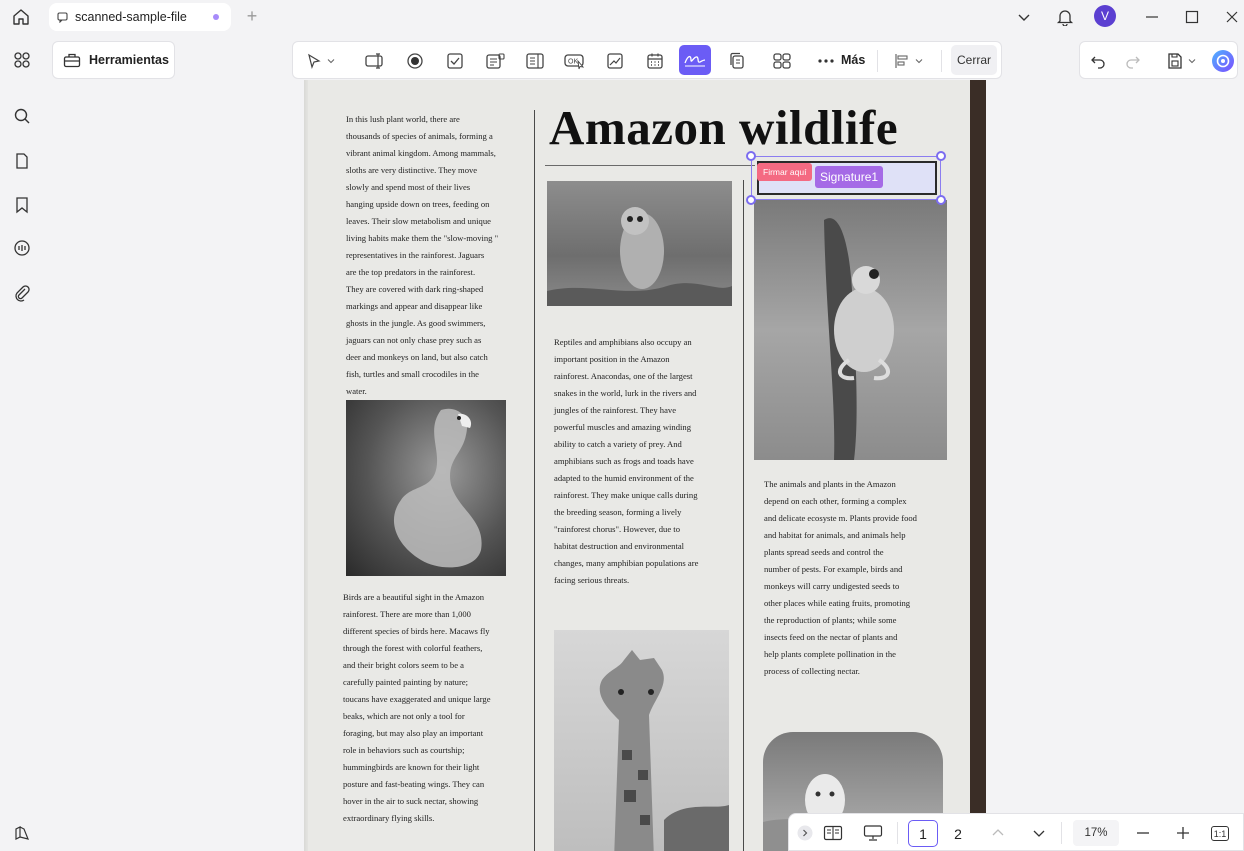 The height and width of the screenshot is (851, 1244). I want to click on close-form-mode-button: Cerrar, so click(974, 60).